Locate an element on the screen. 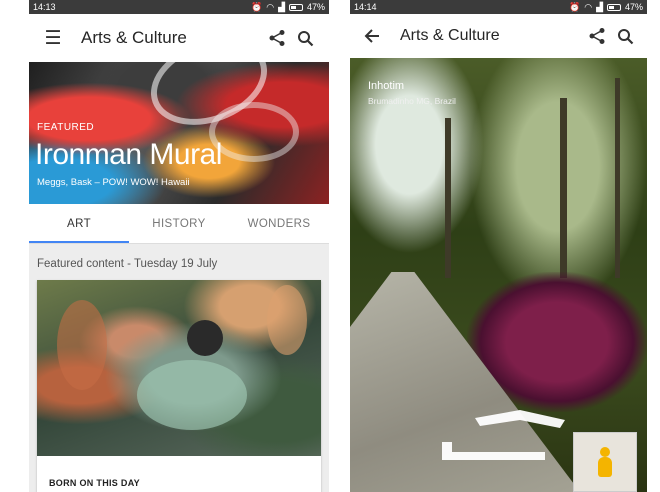 The image size is (660, 492). app-bar: Arts & Culture is located at coordinates (498, 36).